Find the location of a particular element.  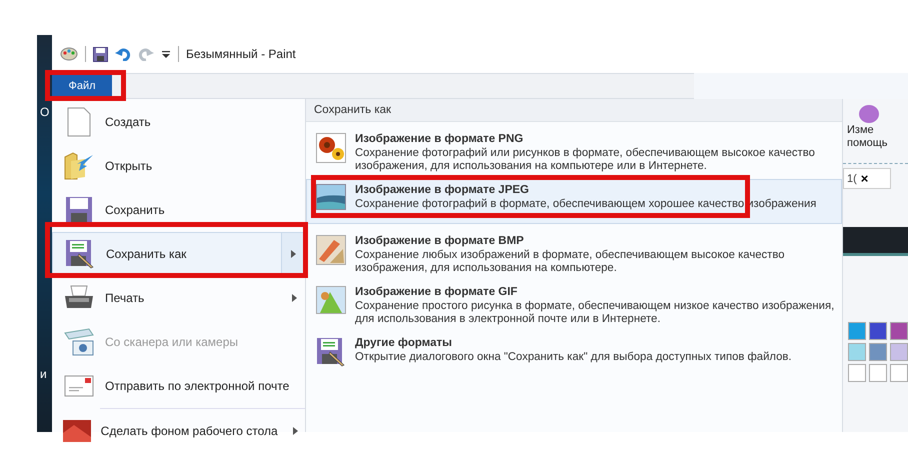

format-description: Сохранение простого рисунка в формате, обеспечивающем низкое качество изображения, для использования в электронной почте или в Интернете. is located at coordinates (595, 313).